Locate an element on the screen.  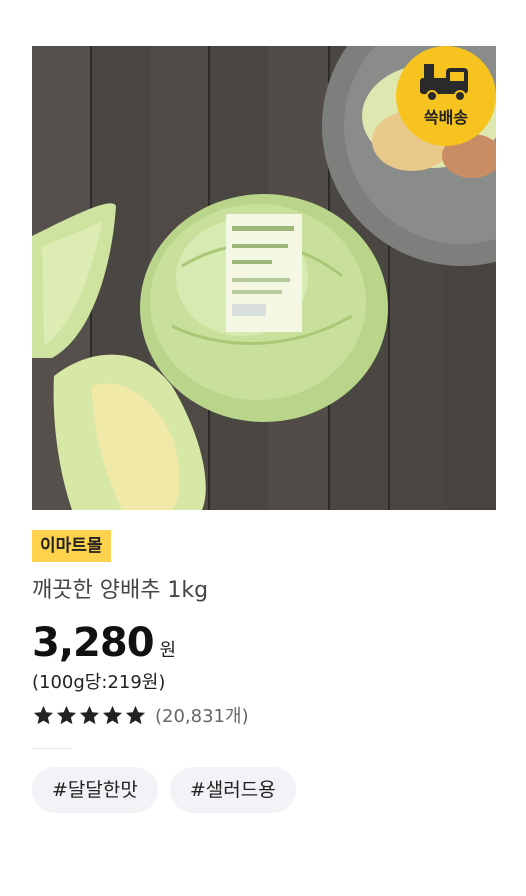
rating-row: (20,831개) is located at coordinates (264, 715).